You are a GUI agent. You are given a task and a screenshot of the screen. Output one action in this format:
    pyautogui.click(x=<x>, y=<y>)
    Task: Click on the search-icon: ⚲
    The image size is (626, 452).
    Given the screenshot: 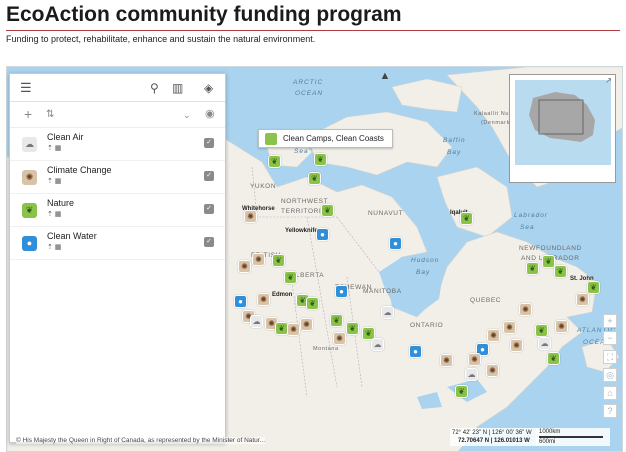 What is the action you would take?
    pyautogui.click(x=154, y=88)
    